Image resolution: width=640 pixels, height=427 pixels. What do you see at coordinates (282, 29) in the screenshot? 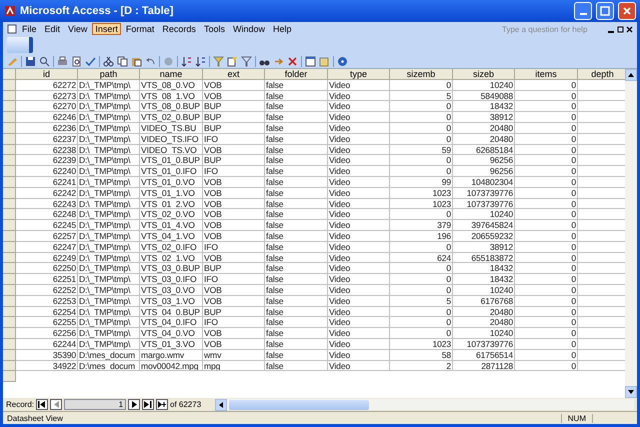
I see `menu-item: Help` at bounding box center [282, 29].